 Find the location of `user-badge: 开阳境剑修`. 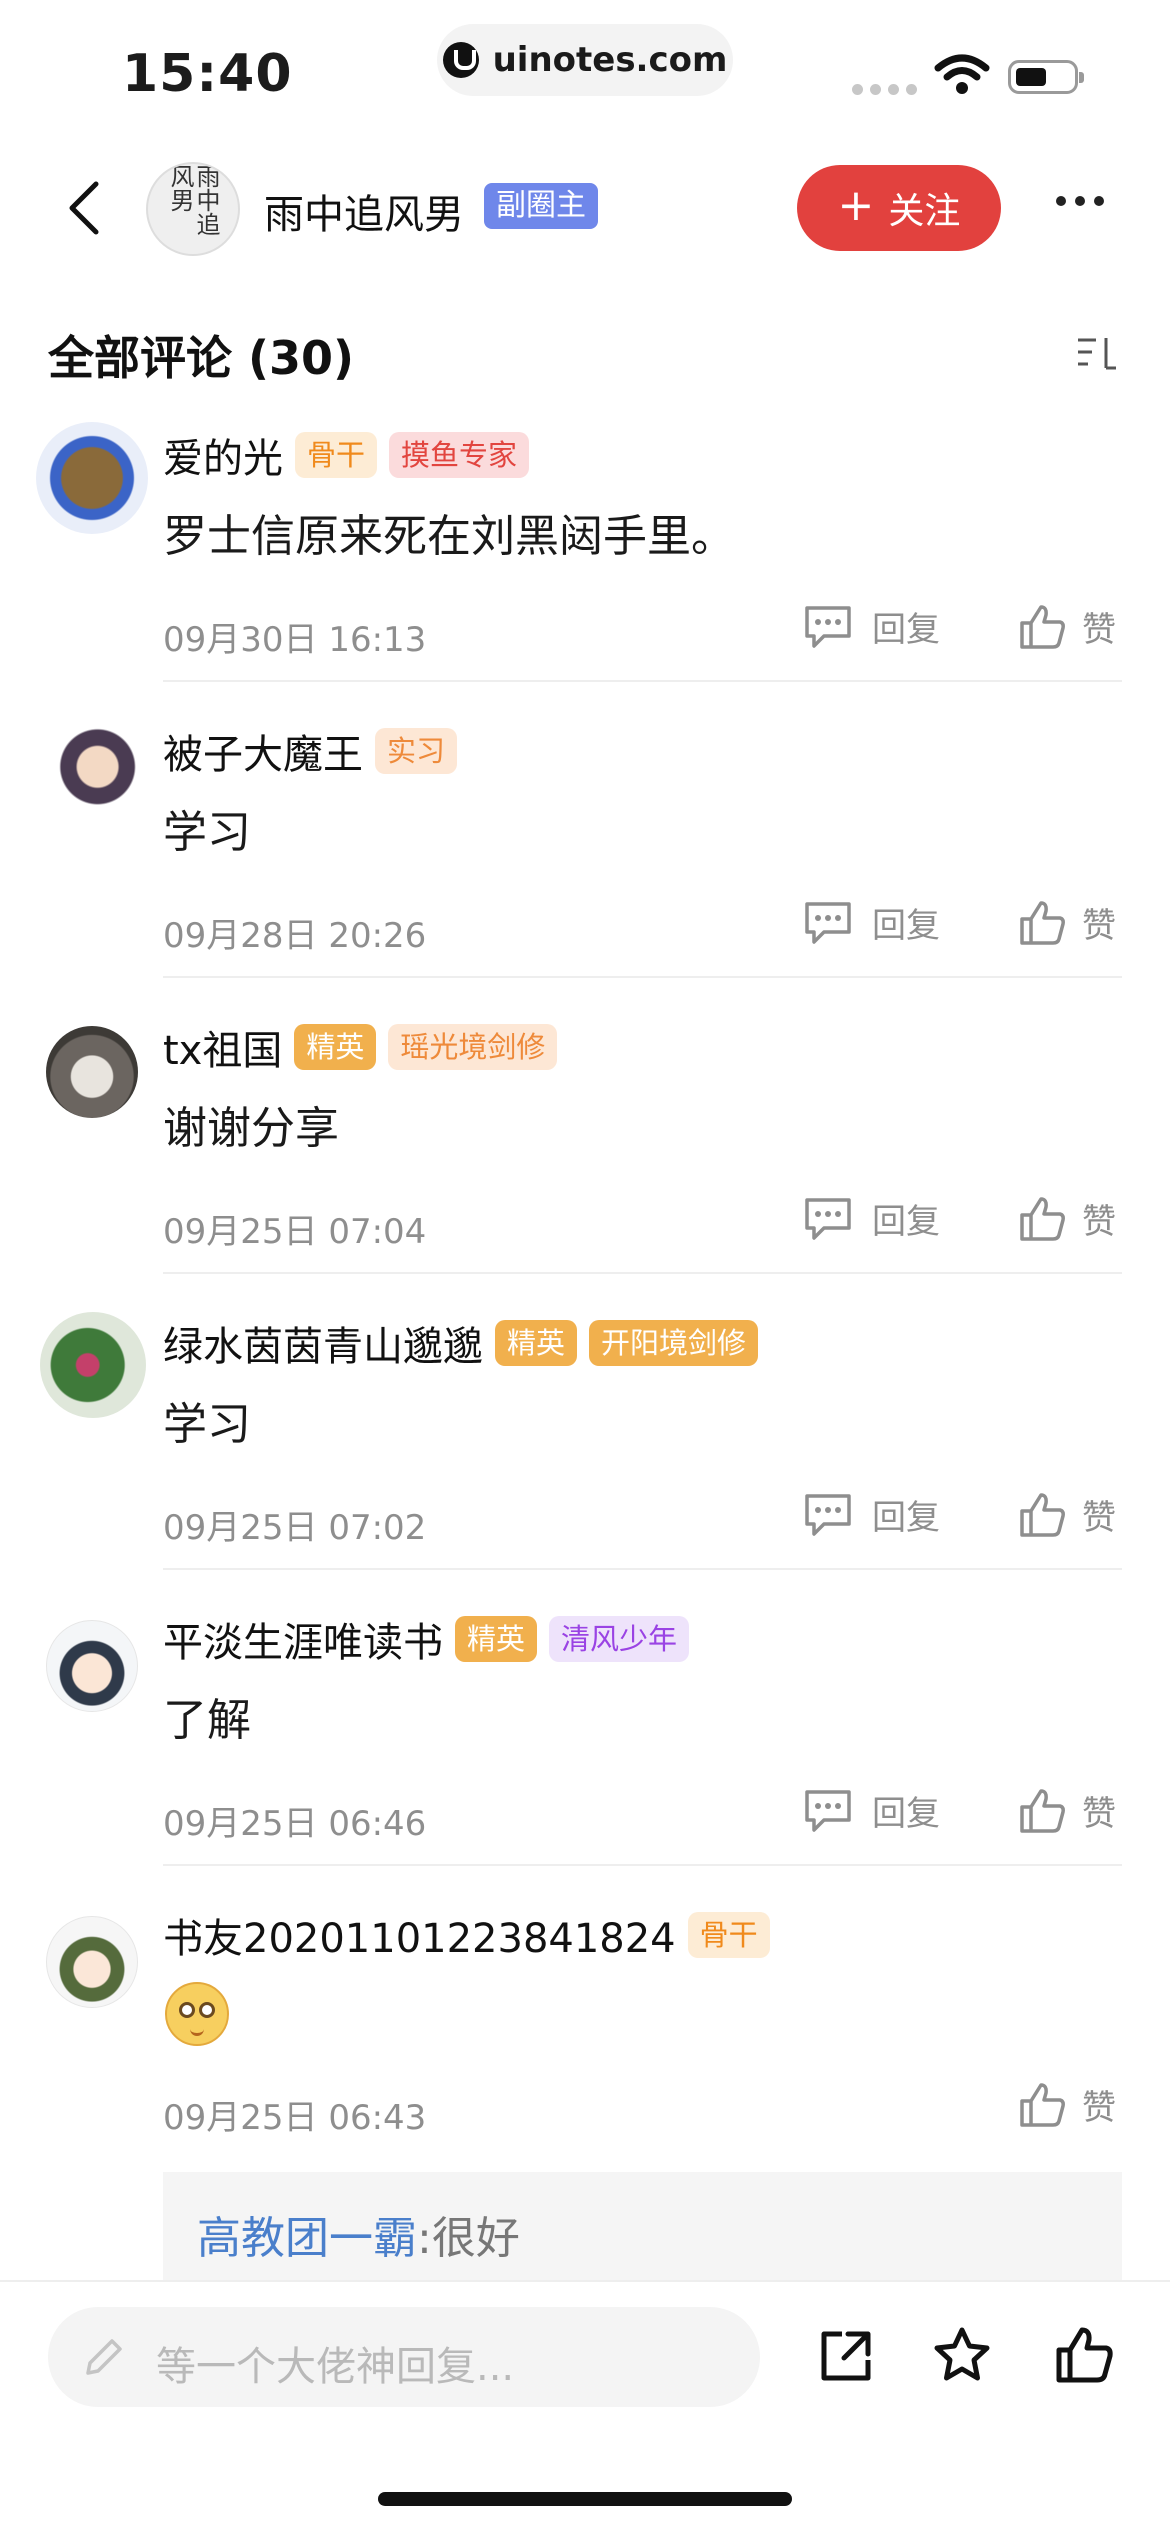

user-badge: 开阳境剑修 is located at coordinates (674, 1343).